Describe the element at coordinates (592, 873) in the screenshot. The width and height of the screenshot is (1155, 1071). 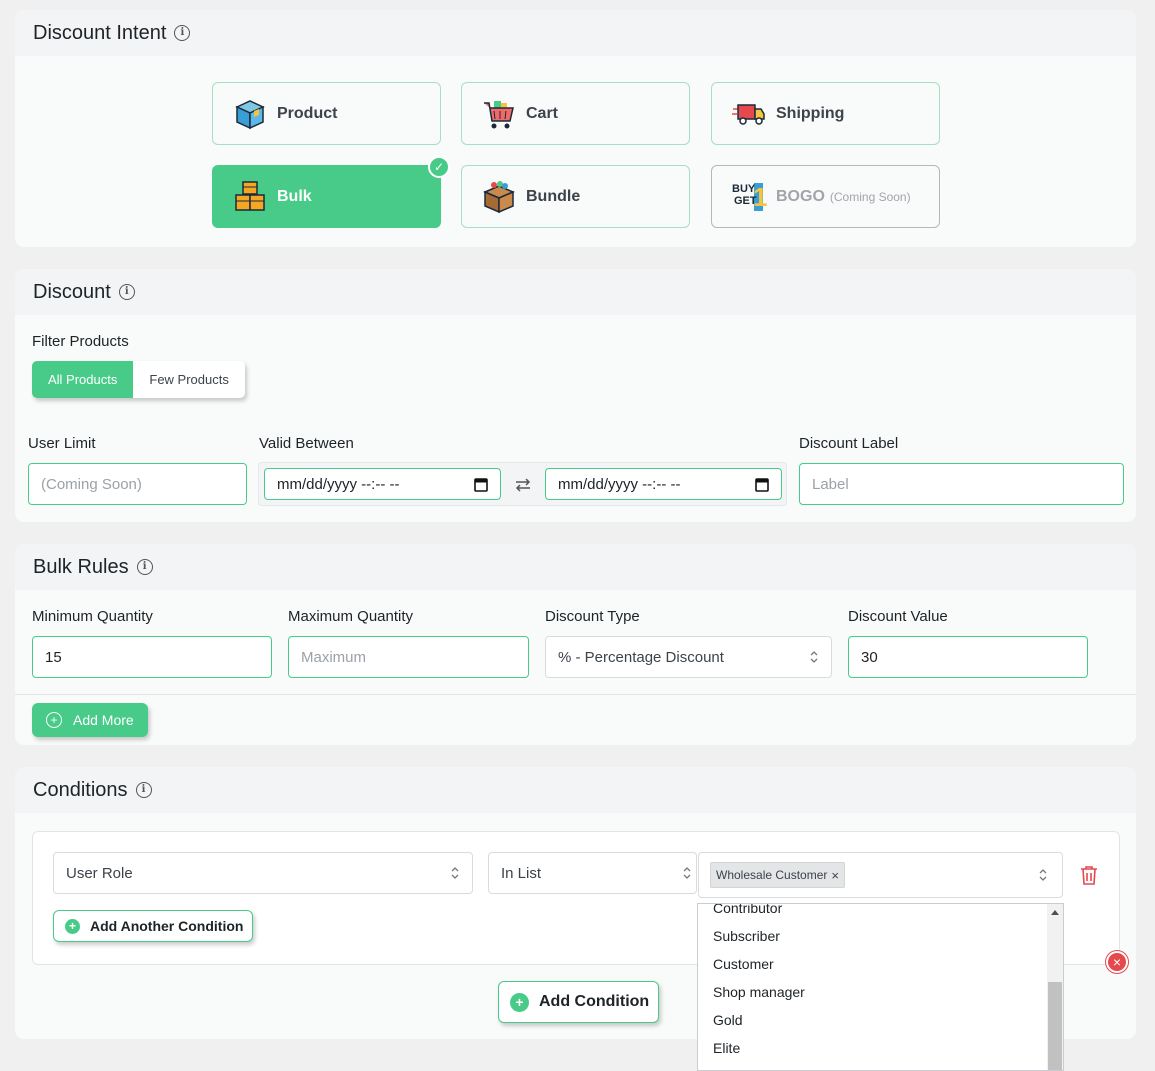
I see `condition-operator-select: In List` at that location.